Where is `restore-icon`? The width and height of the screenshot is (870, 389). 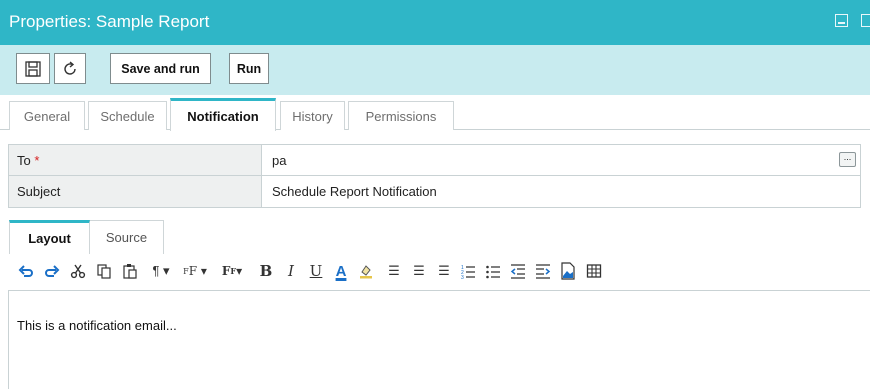 restore-icon is located at coordinates (865, 20).